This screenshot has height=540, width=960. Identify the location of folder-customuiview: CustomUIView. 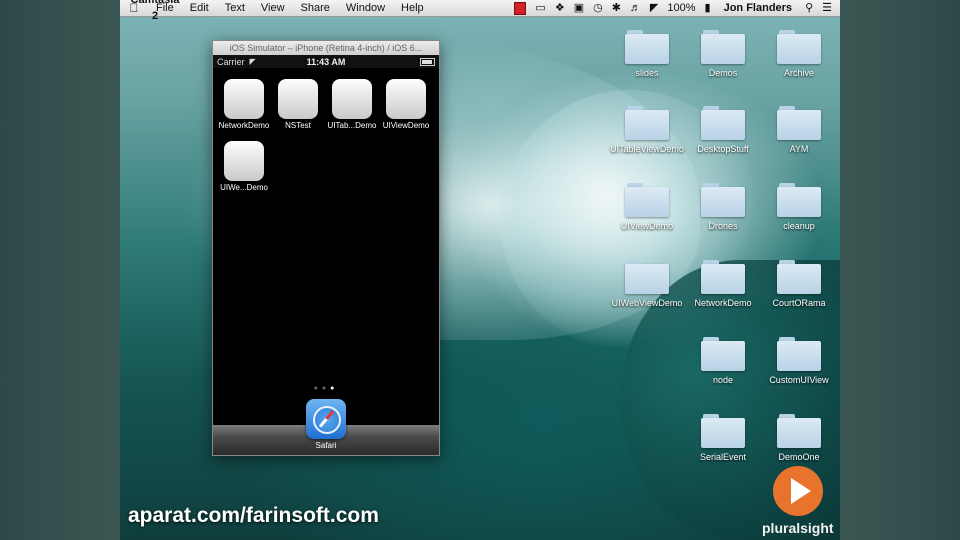
(799, 361).